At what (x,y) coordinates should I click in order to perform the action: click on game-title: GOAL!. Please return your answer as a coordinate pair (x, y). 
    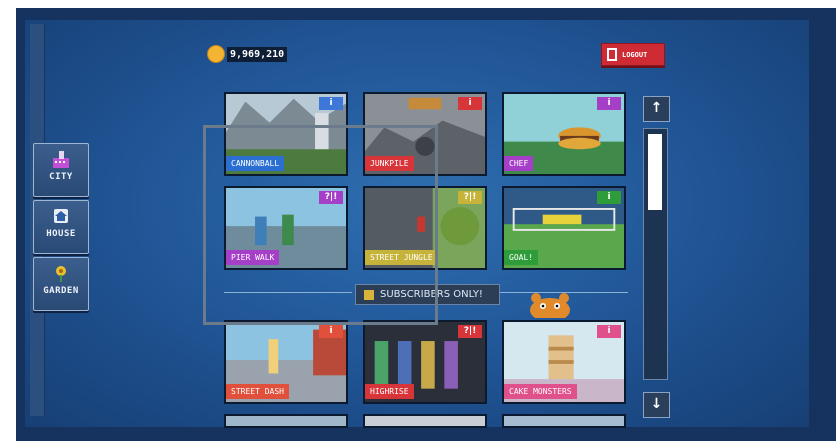
    Looking at the image, I should click on (521, 257).